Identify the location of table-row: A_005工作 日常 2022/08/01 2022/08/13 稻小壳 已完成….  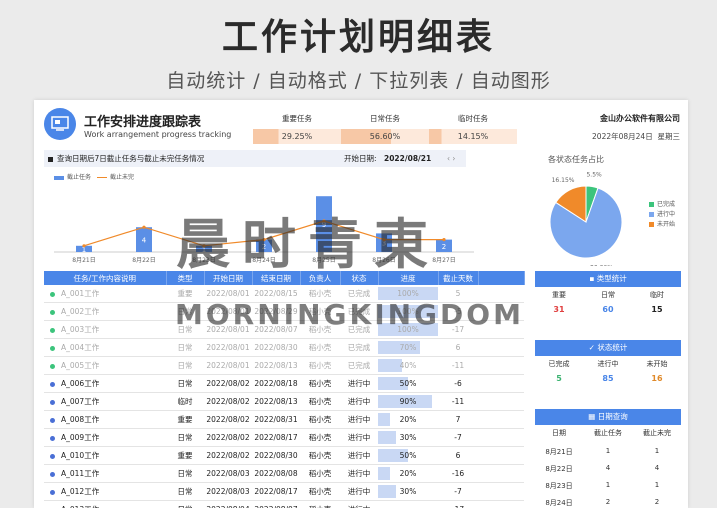
(284, 365).